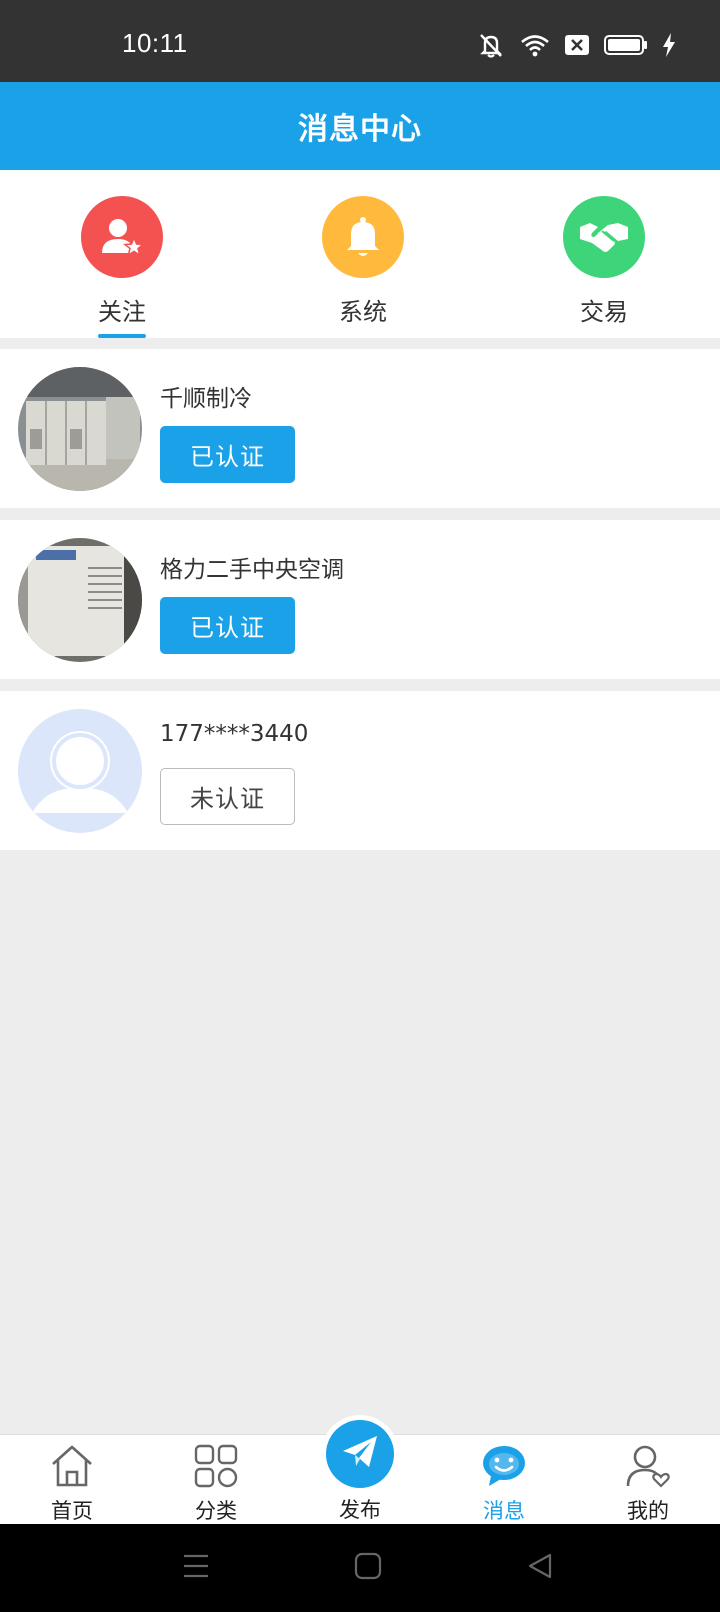 The height and width of the screenshot is (1612, 720). I want to click on handshake-icon, so click(604, 237).